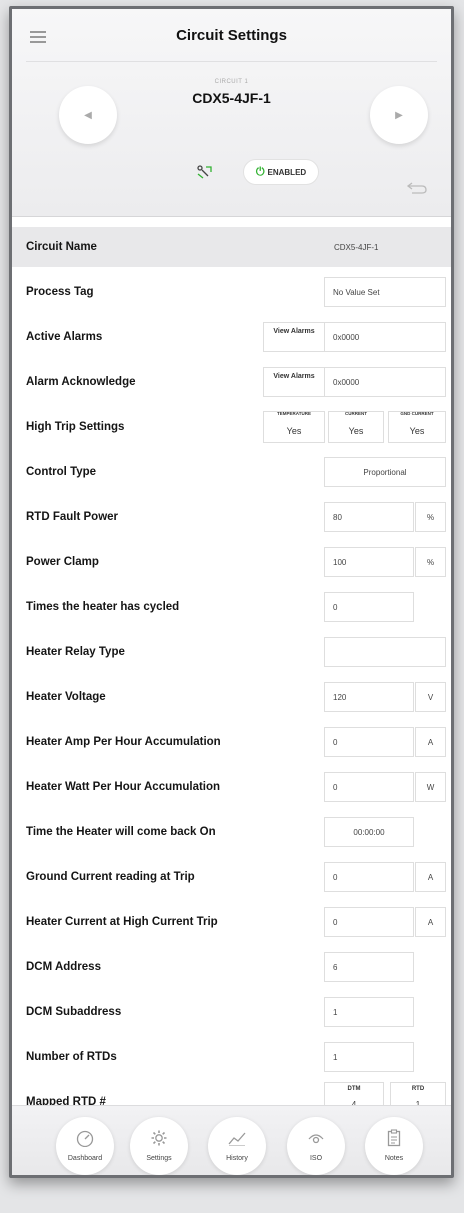 This screenshot has width=464, height=1213. Describe the element at coordinates (430, 877) in the screenshot. I see `ground-current-trip-unit: A` at that location.